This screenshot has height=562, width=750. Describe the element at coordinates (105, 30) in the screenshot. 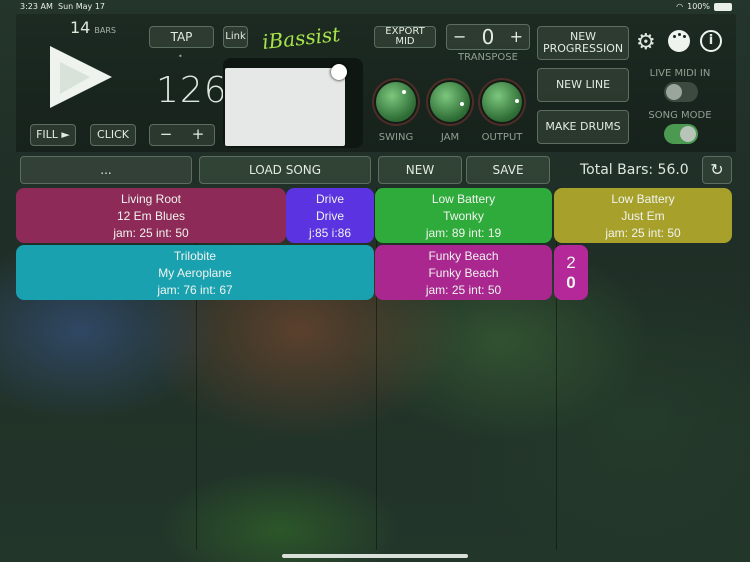

I see `bars-label: BARS` at that location.